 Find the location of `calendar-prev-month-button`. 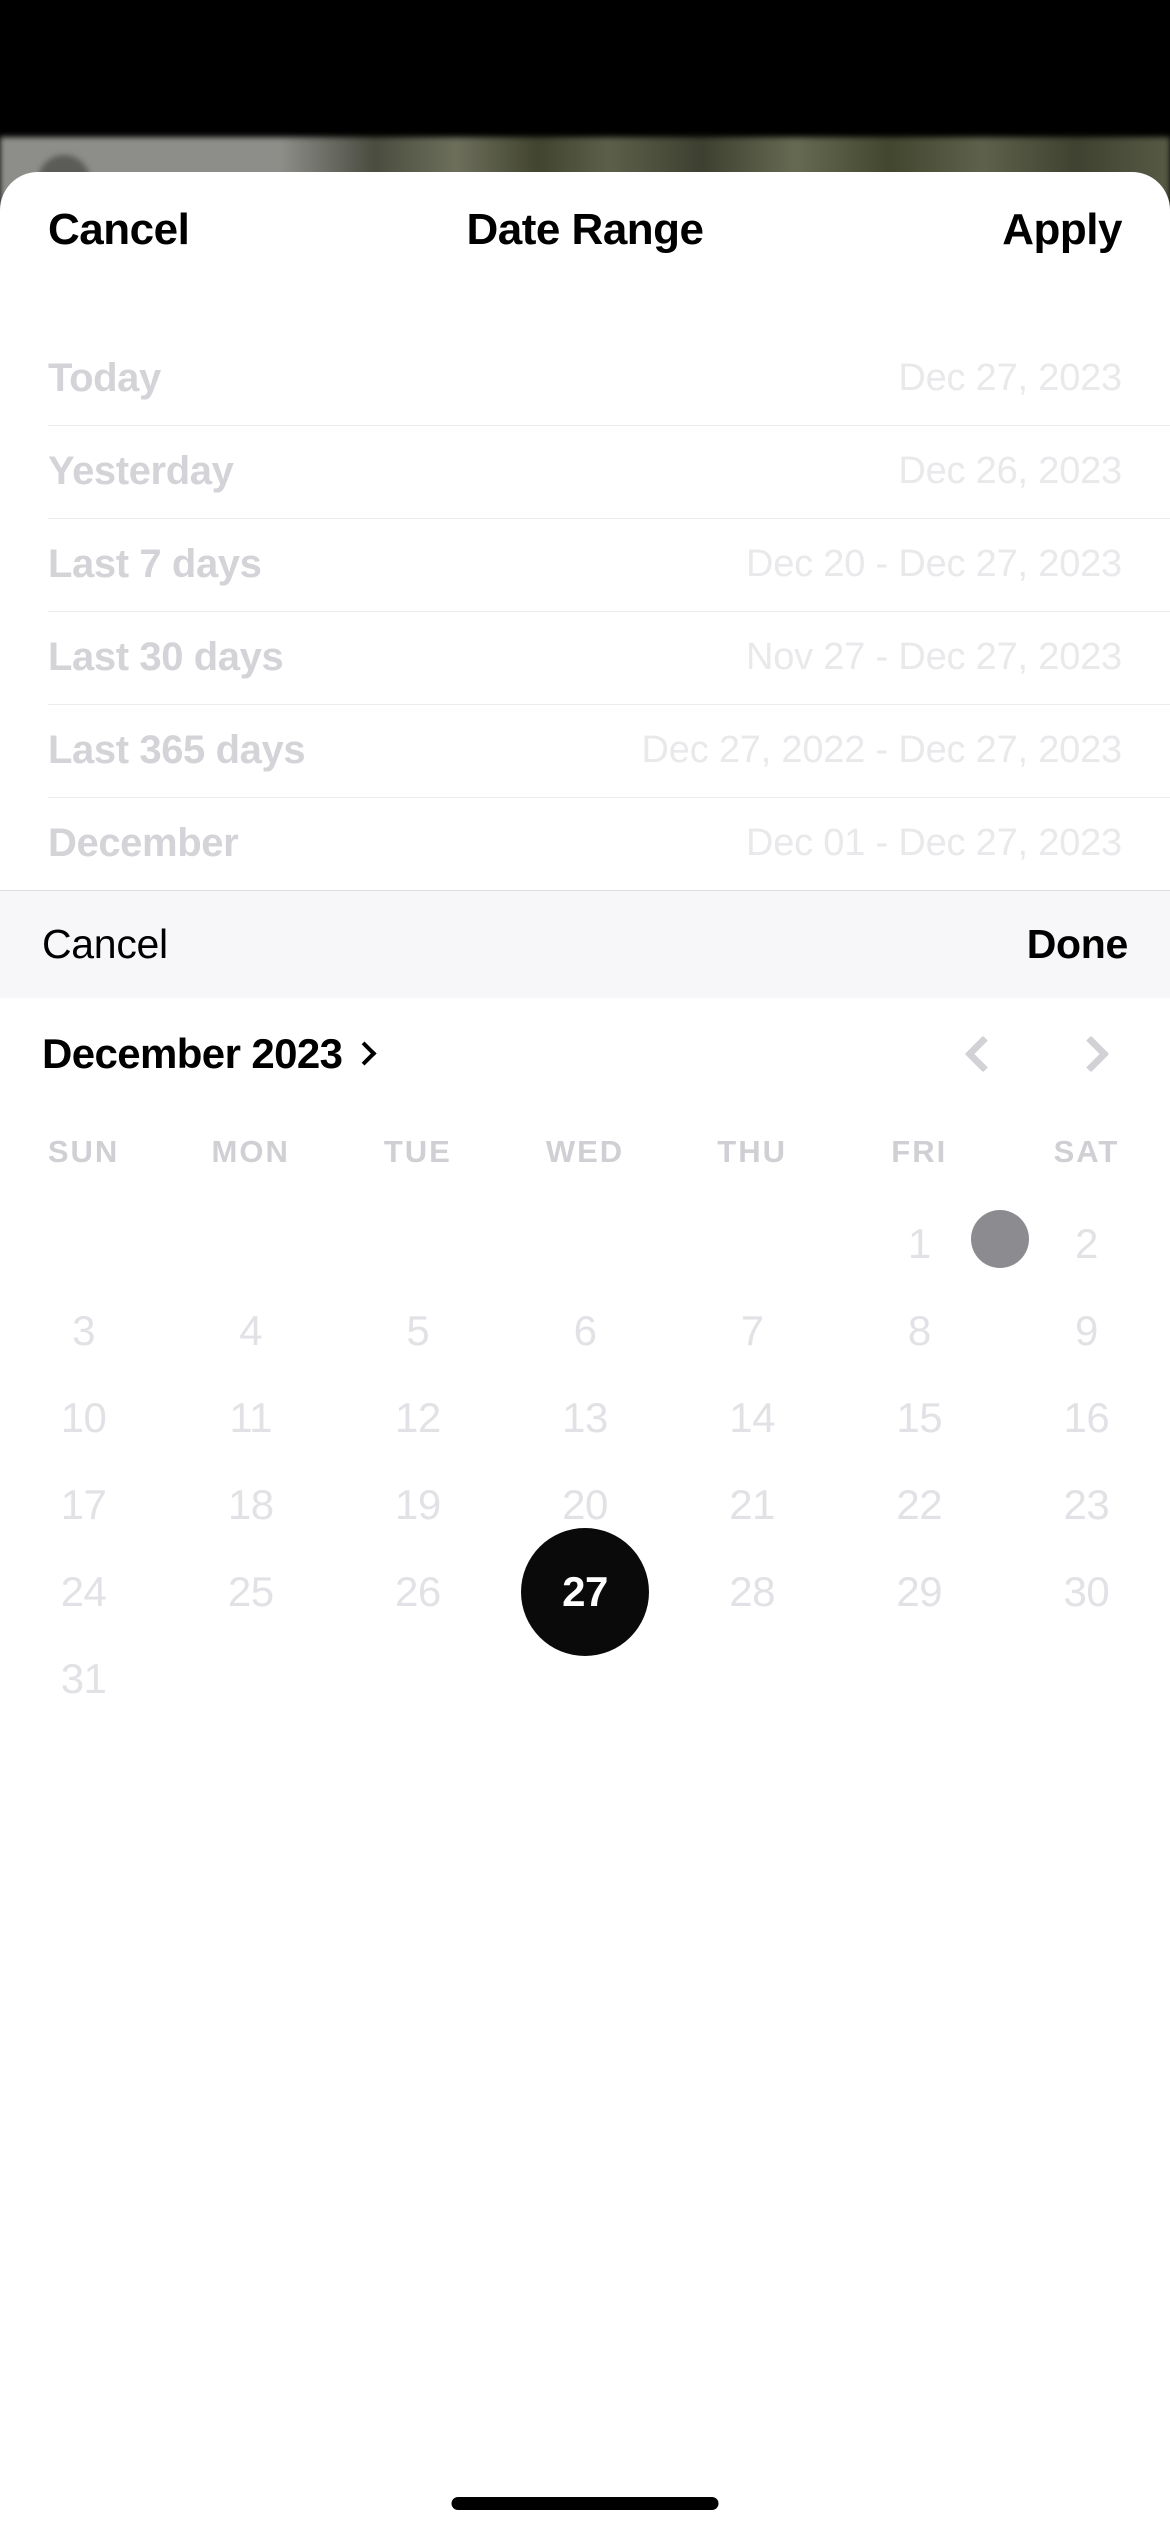

calendar-prev-month-button is located at coordinates (983, 1054).